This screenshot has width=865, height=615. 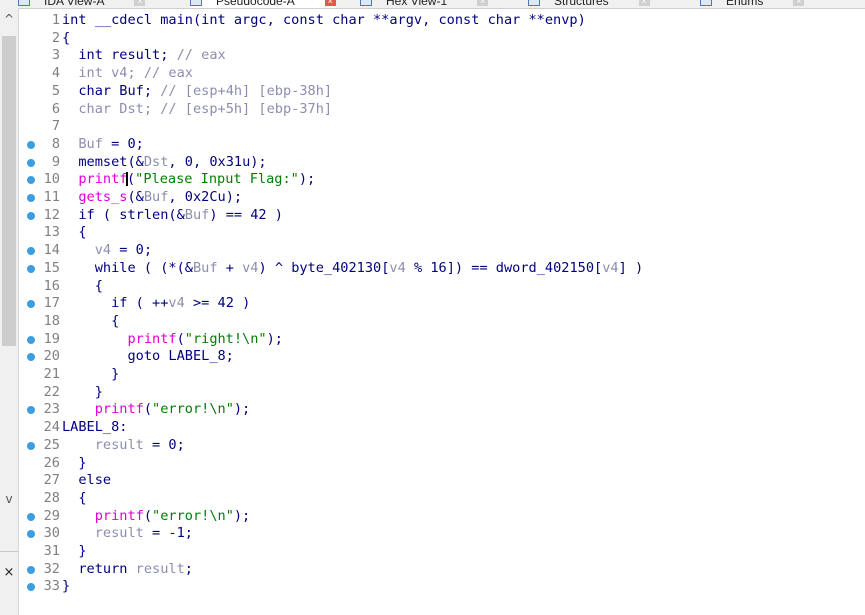 I want to click on code-text: char Dst; // [esp+5h] [ebp-37h], so click(x=197, y=110).